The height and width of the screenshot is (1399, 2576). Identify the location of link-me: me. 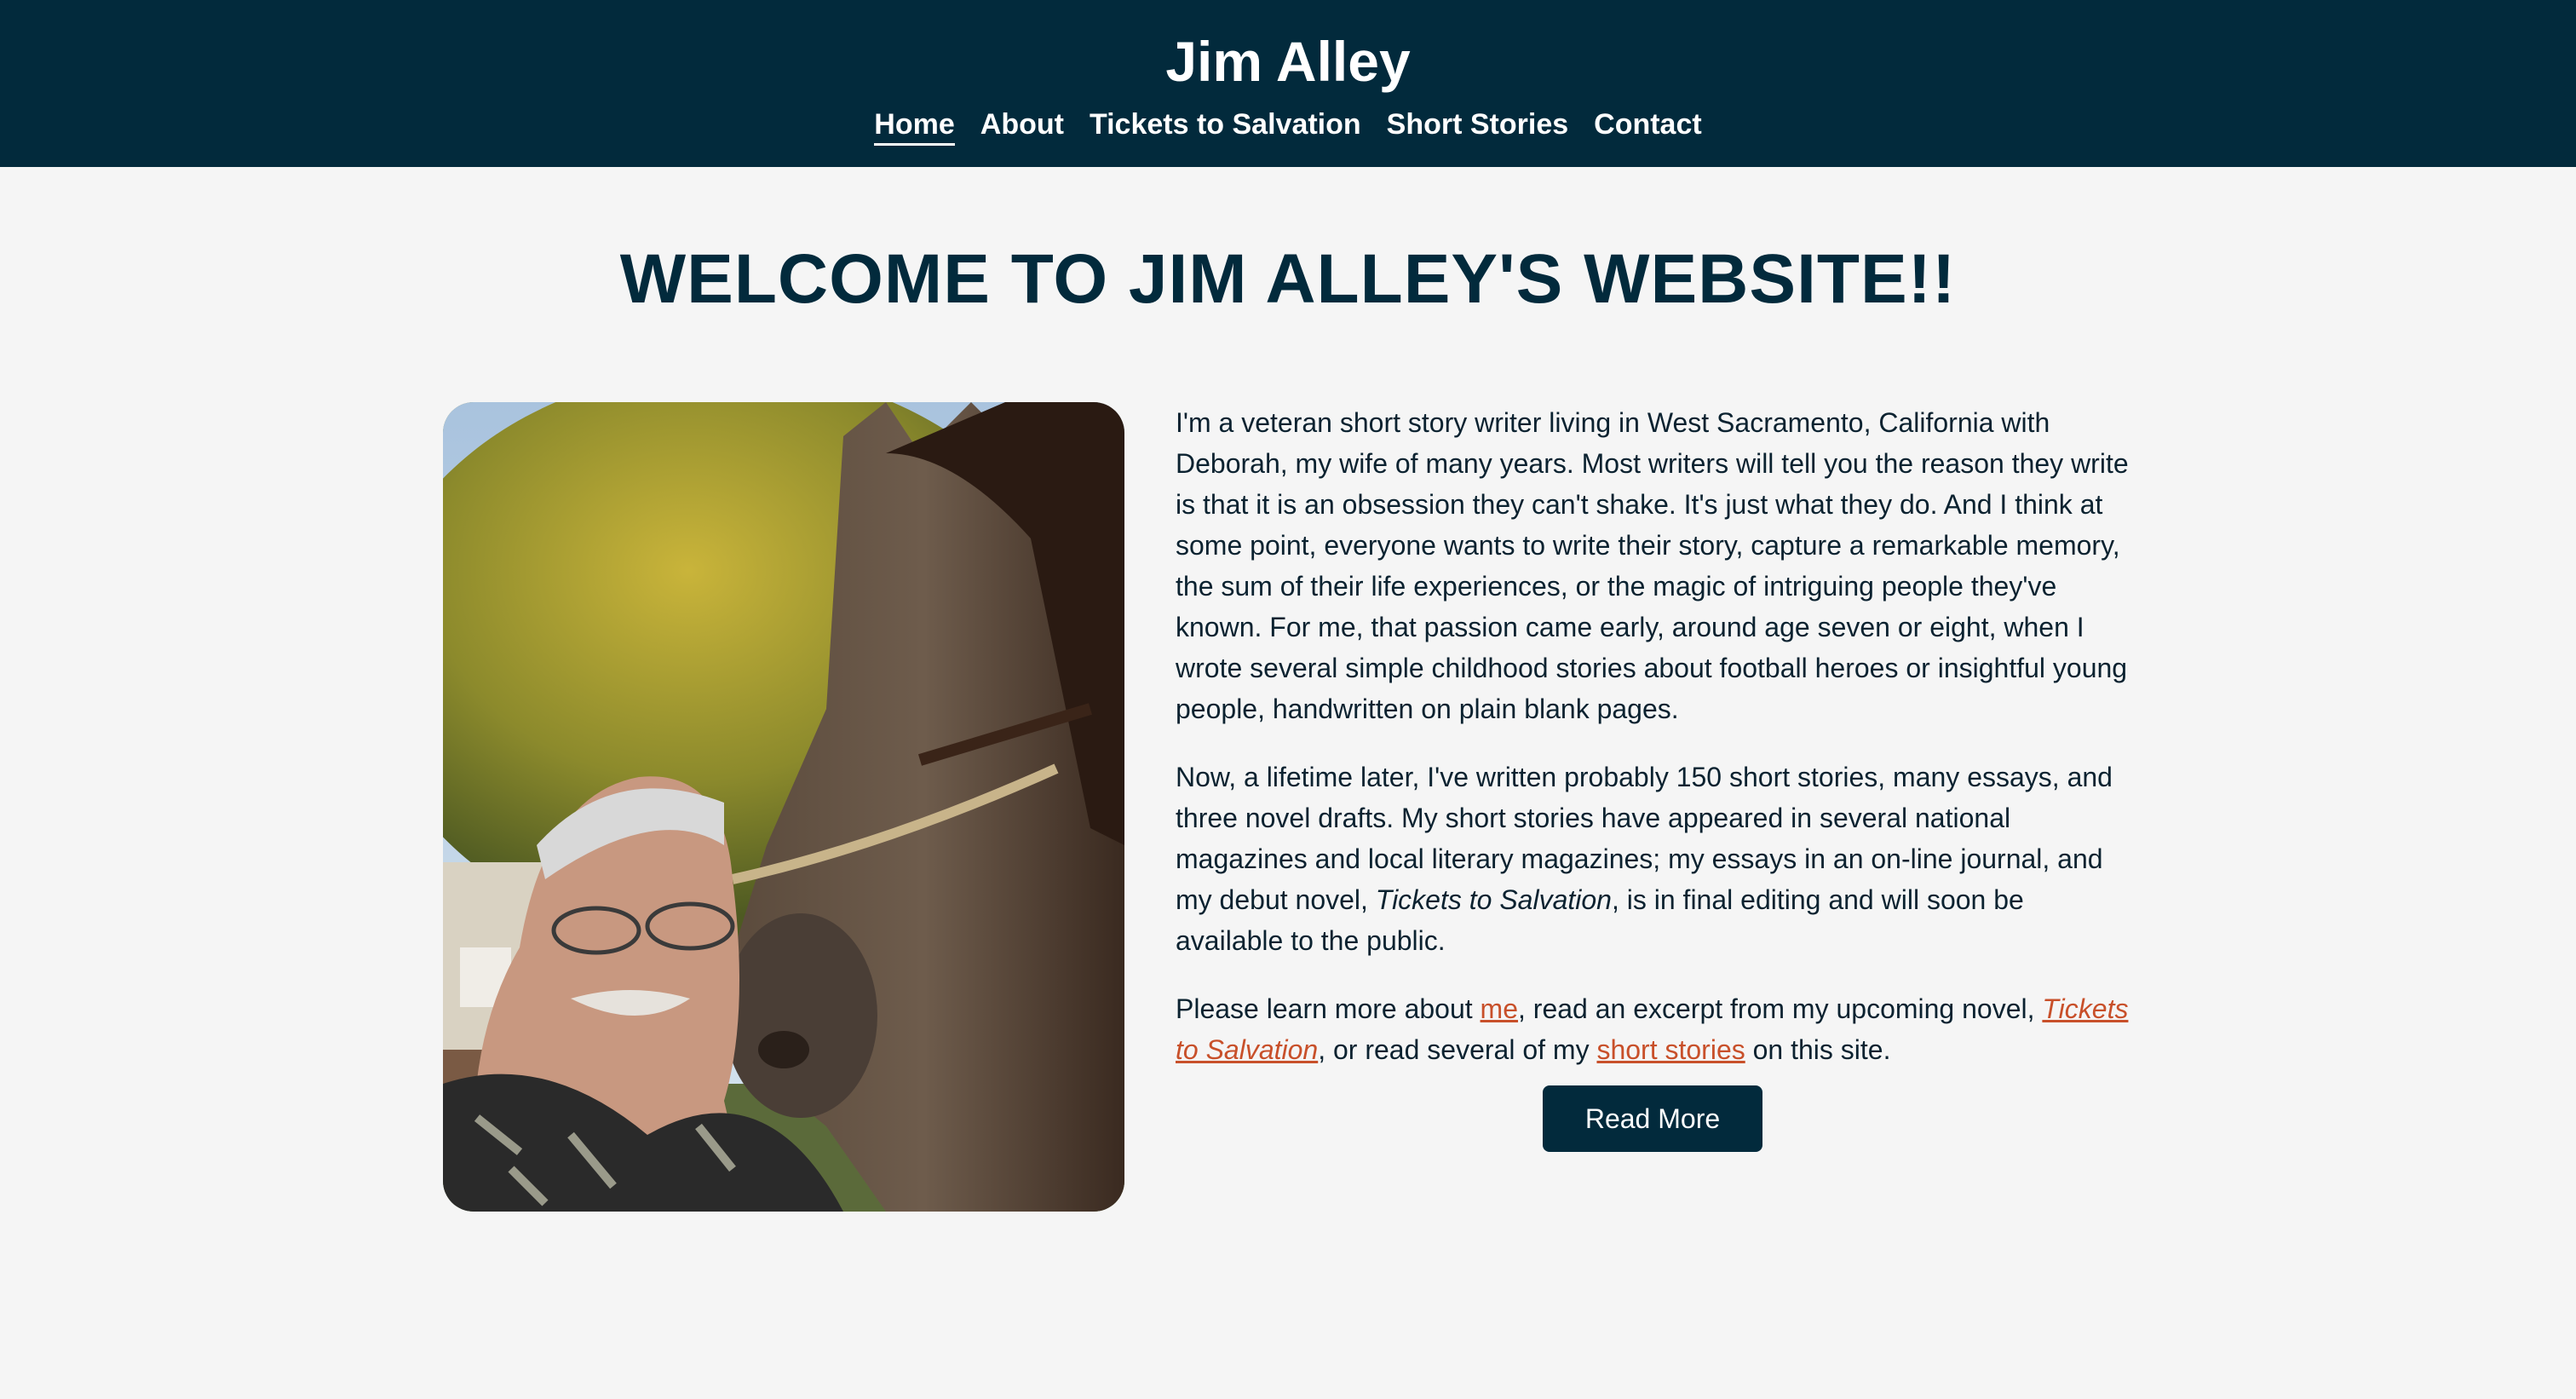
(1499, 1008).